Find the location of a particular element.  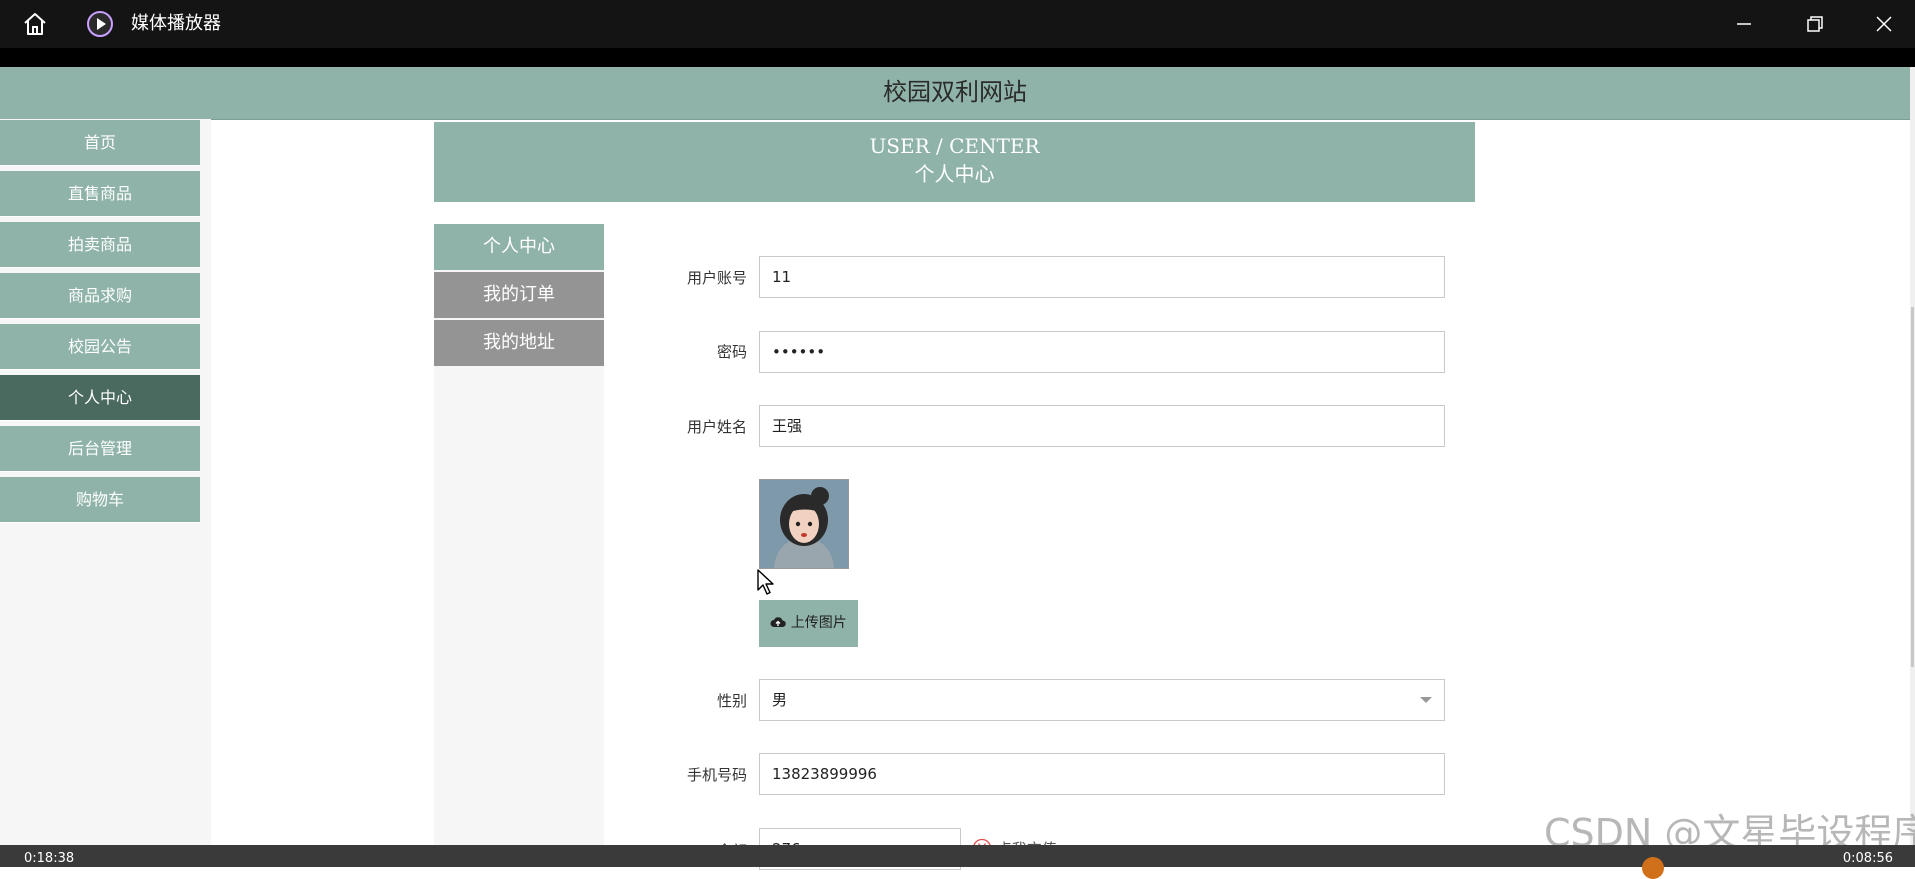

phone-input: 13823899996 is located at coordinates (1102, 774).